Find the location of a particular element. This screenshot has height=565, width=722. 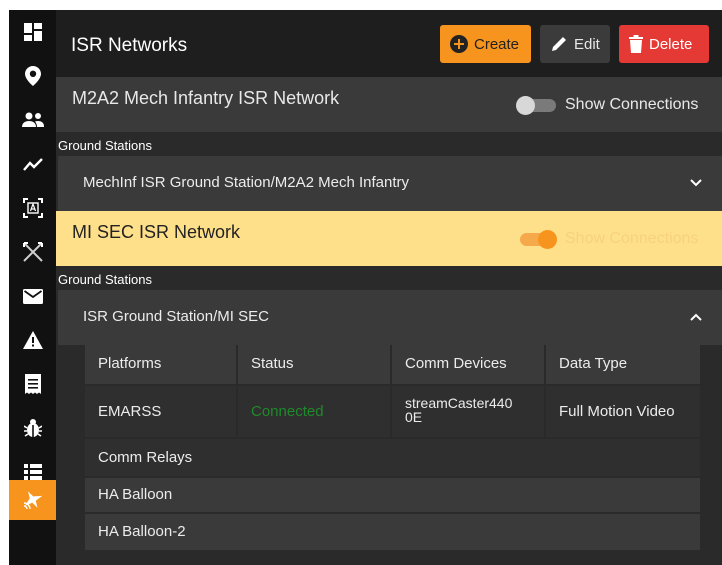

receipt-icon is located at coordinates (32, 384).